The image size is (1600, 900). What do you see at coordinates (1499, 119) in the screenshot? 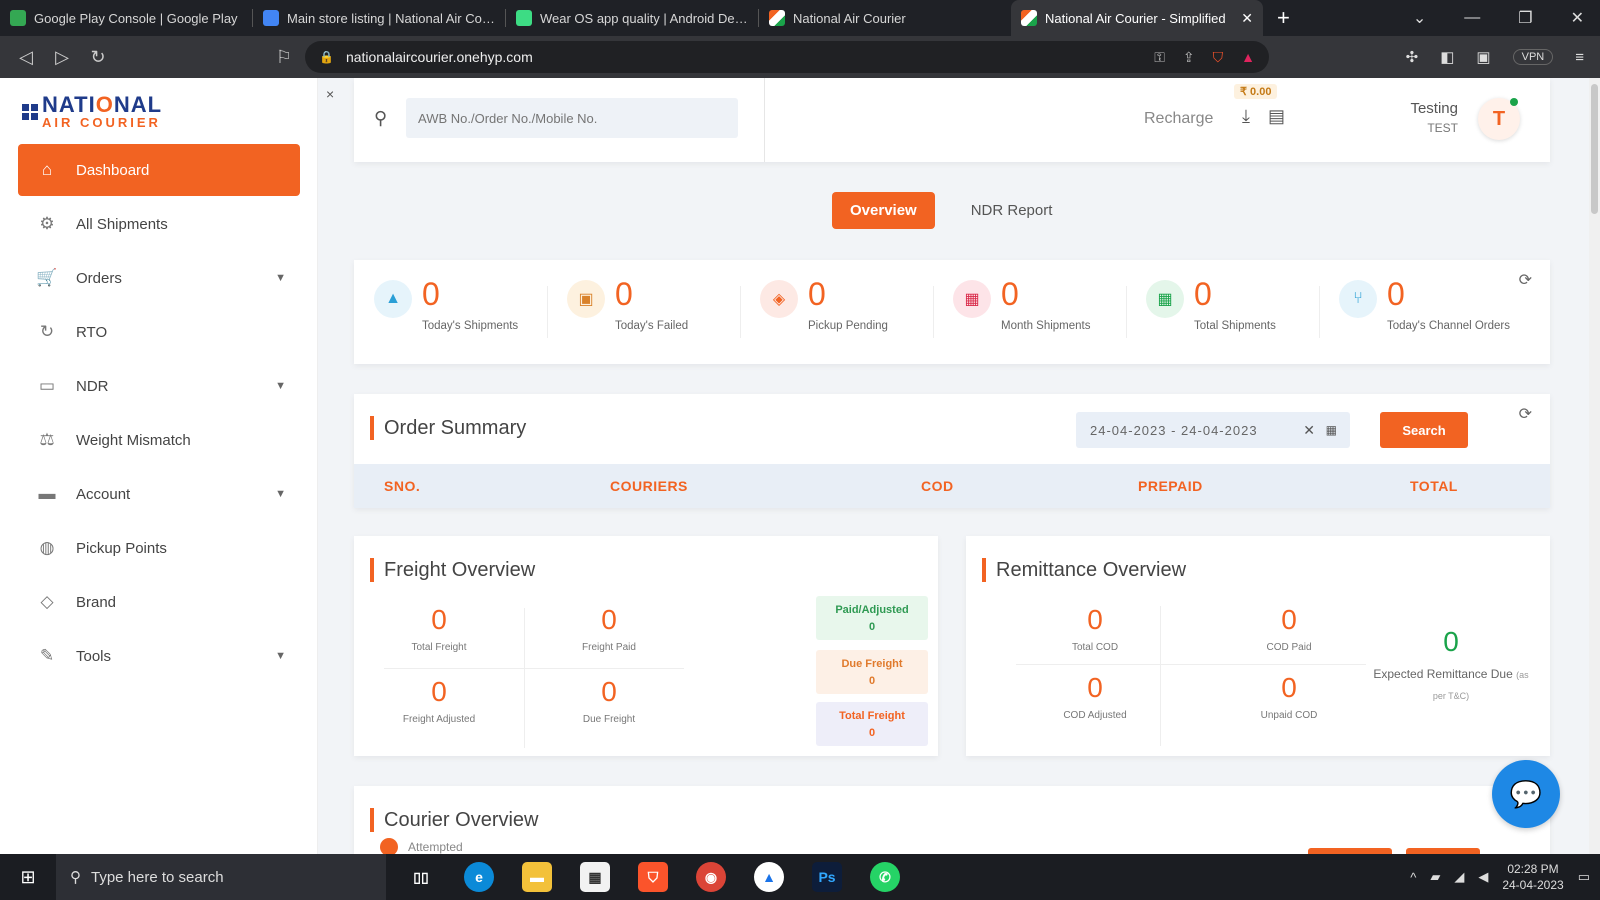
I see `avatar: T` at bounding box center [1499, 119].